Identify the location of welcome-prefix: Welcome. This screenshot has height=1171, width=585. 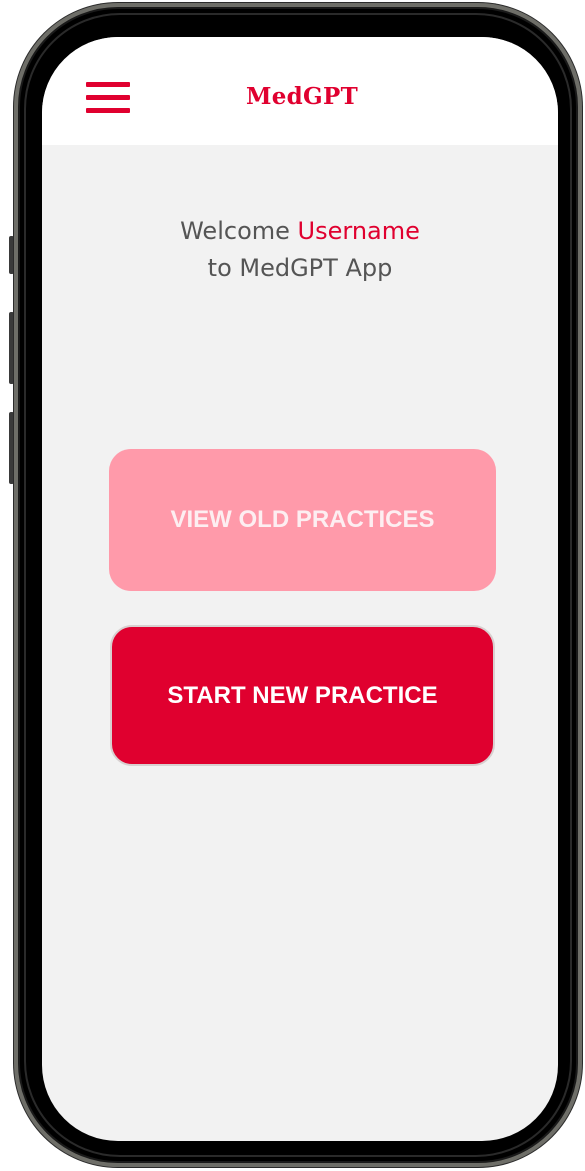
(239, 231).